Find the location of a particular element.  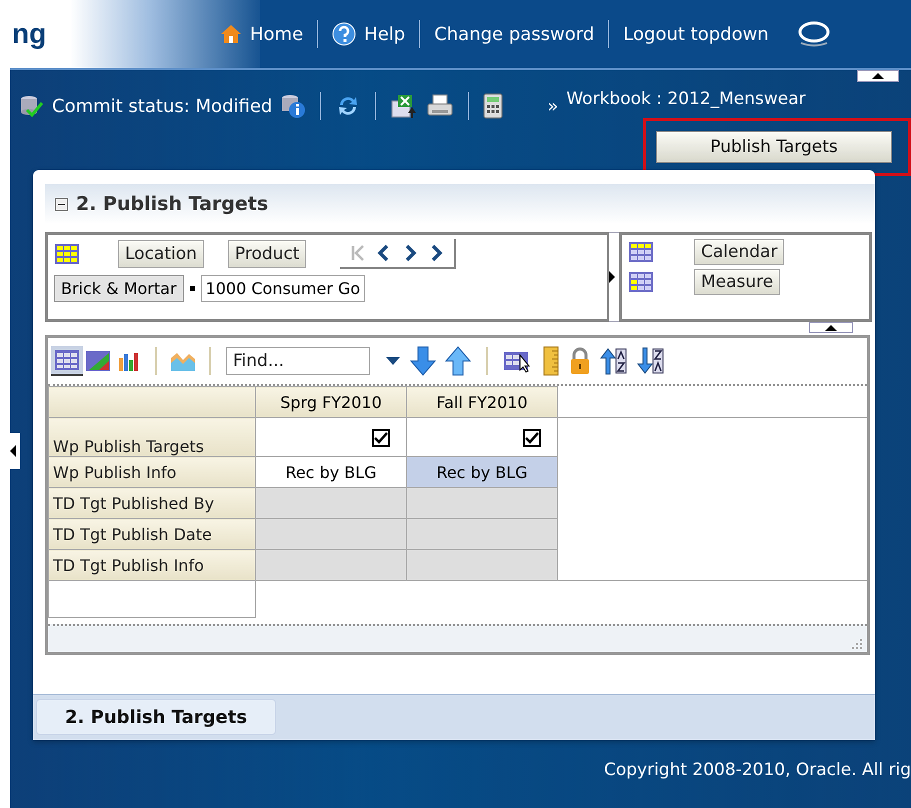

member-field: Brick & Mortar is located at coordinates (119, 288).